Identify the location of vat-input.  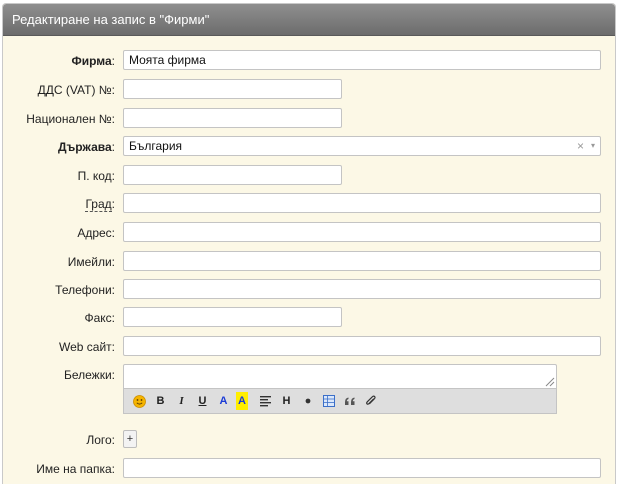
(232, 89).